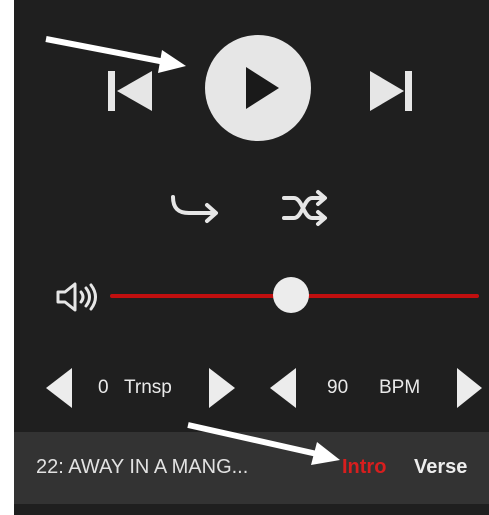  I want to click on song-bar: 22: AWAY IN A MANG... Intro Verse, so click(251, 468).